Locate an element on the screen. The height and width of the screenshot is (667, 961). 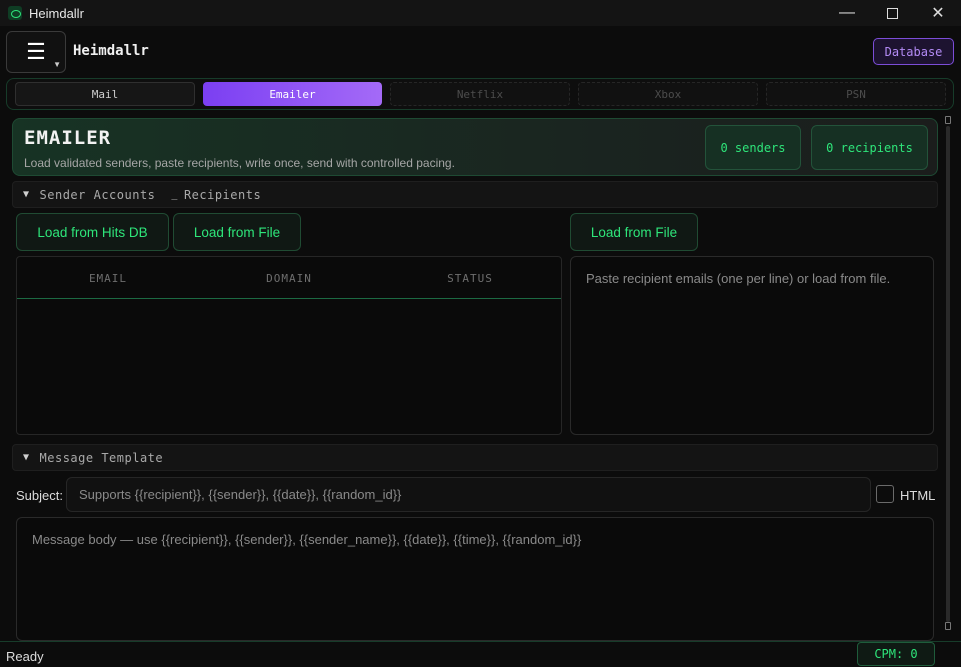
window-title: Heimdallr is located at coordinates (56, 13).